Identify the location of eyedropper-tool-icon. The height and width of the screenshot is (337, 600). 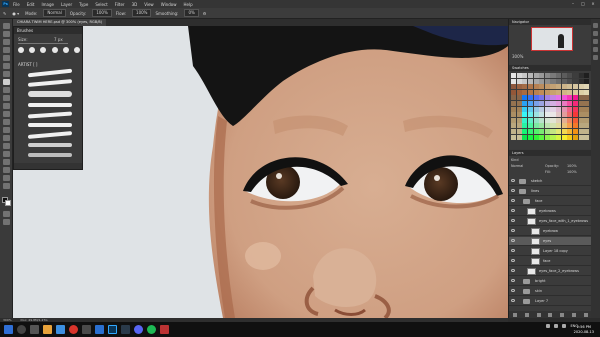
(6, 66).